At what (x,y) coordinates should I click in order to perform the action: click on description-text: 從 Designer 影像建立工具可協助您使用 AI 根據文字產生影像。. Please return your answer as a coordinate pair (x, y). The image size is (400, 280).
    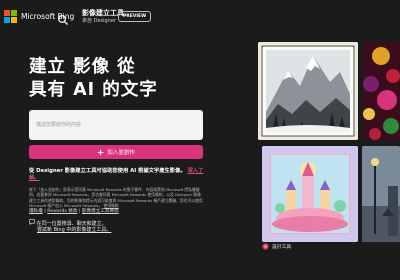
    Looking at the image, I should click on (107, 171).